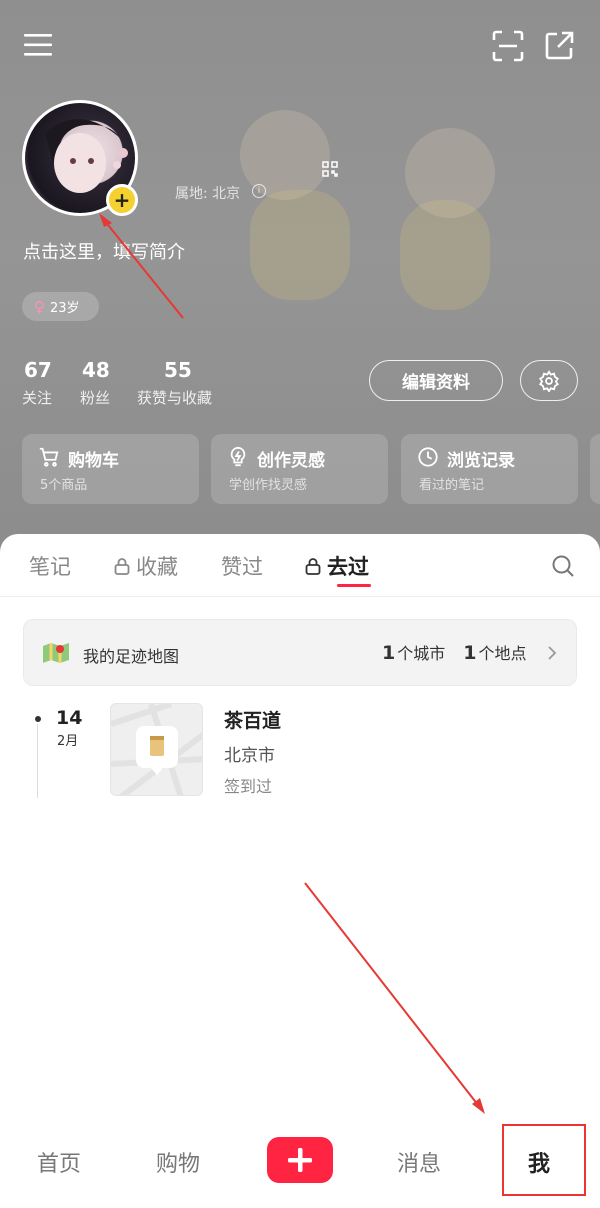  What do you see at coordinates (59, 1162) in the screenshot?
I see `nav-home: 首页` at bounding box center [59, 1162].